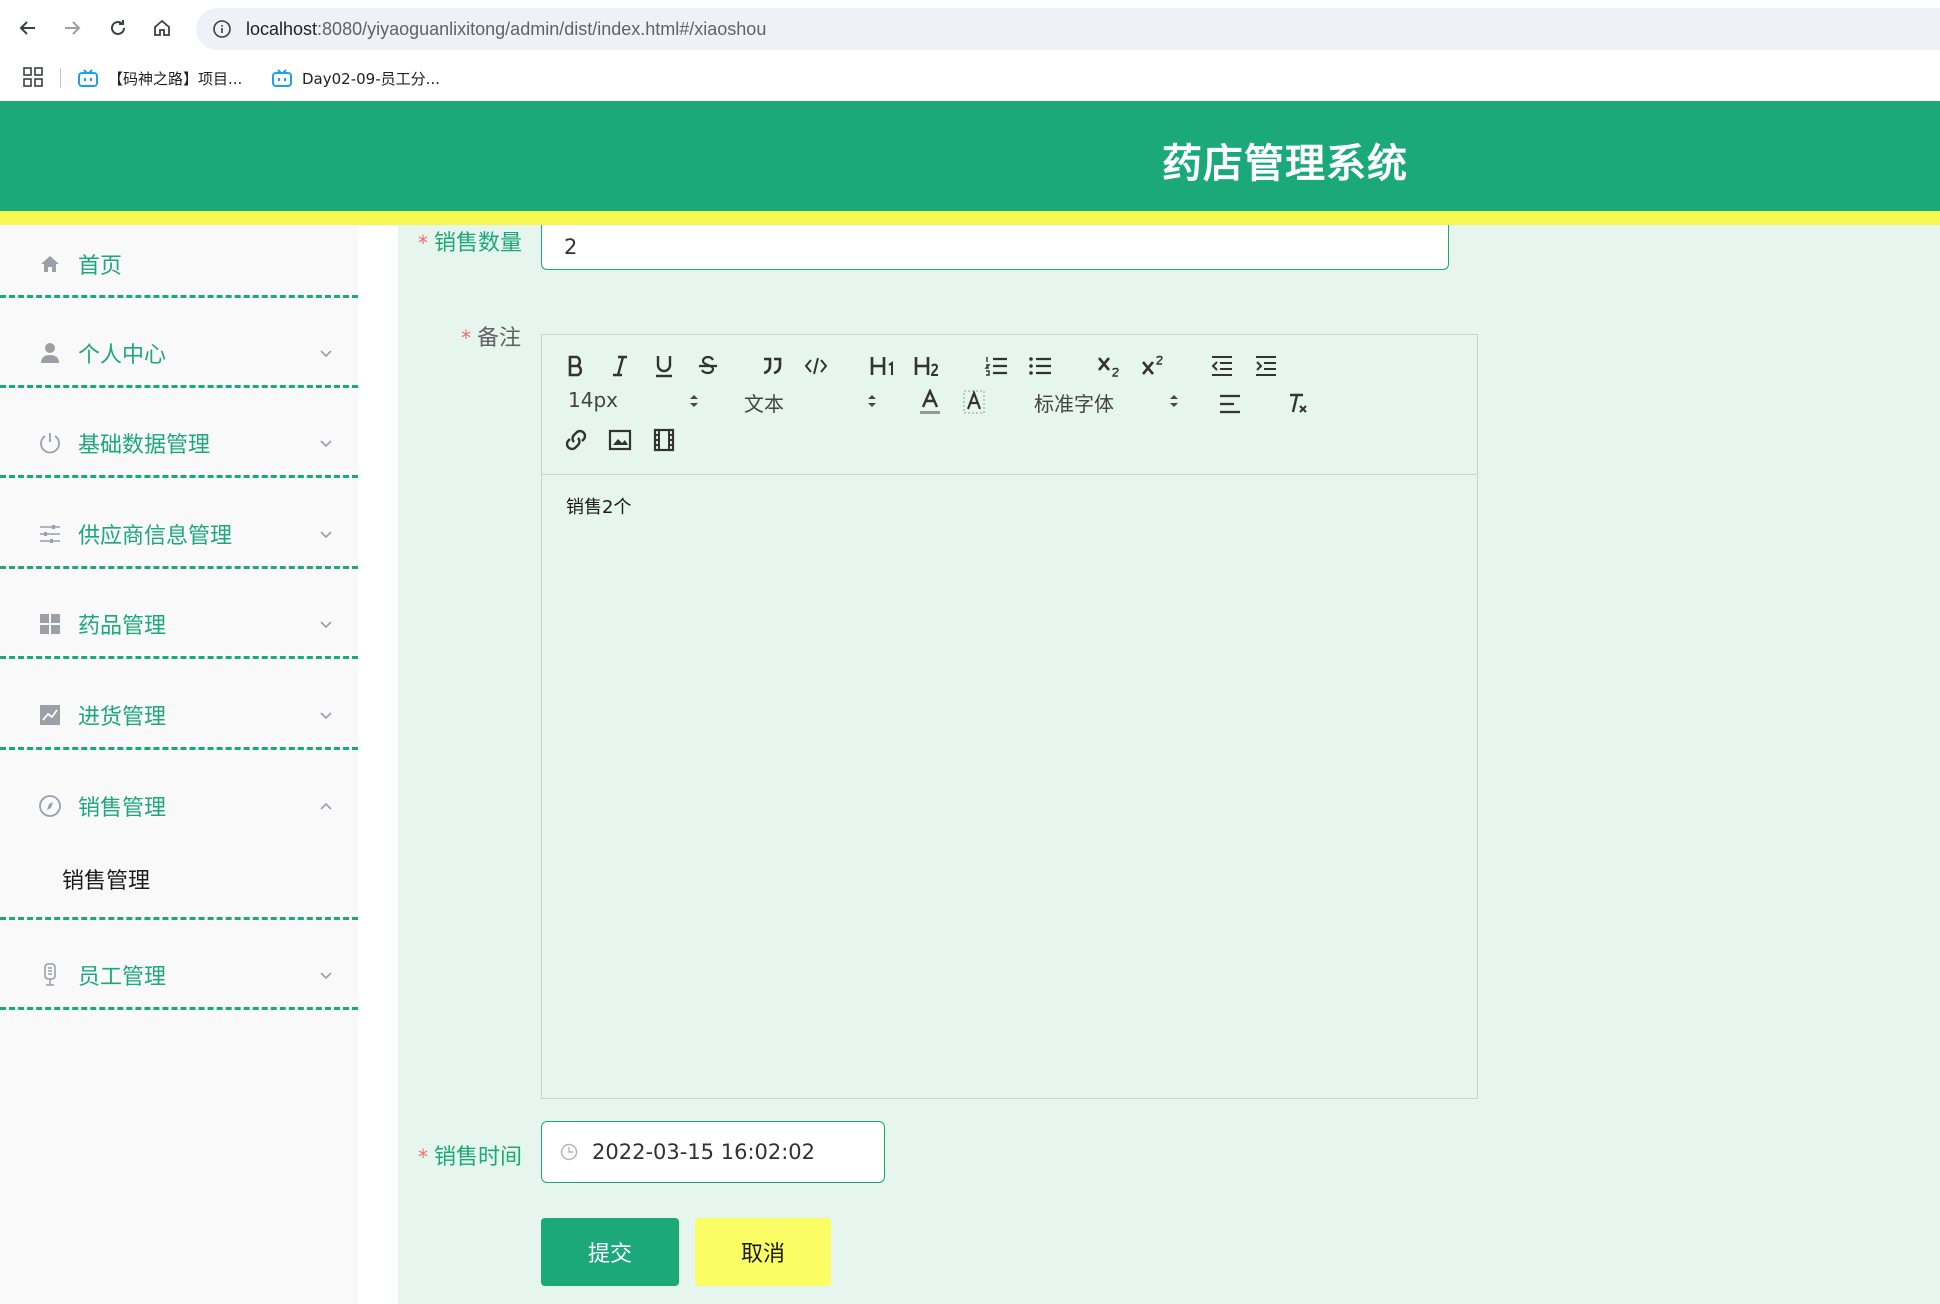 The height and width of the screenshot is (1304, 1940). Describe the element at coordinates (155, 536) in the screenshot. I see `sidebar-item-label: 供应商信息管理` at that location.